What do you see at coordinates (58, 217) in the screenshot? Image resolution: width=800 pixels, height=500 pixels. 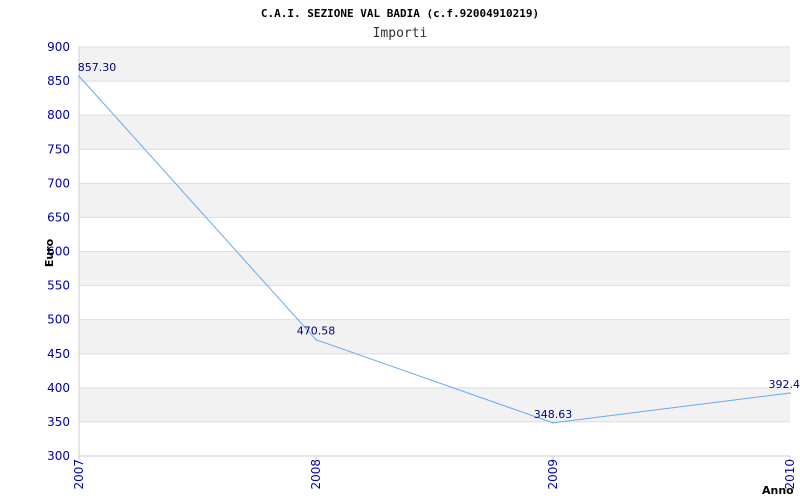 I see `y-tick-label: 650` at bounding box center [58, 217].